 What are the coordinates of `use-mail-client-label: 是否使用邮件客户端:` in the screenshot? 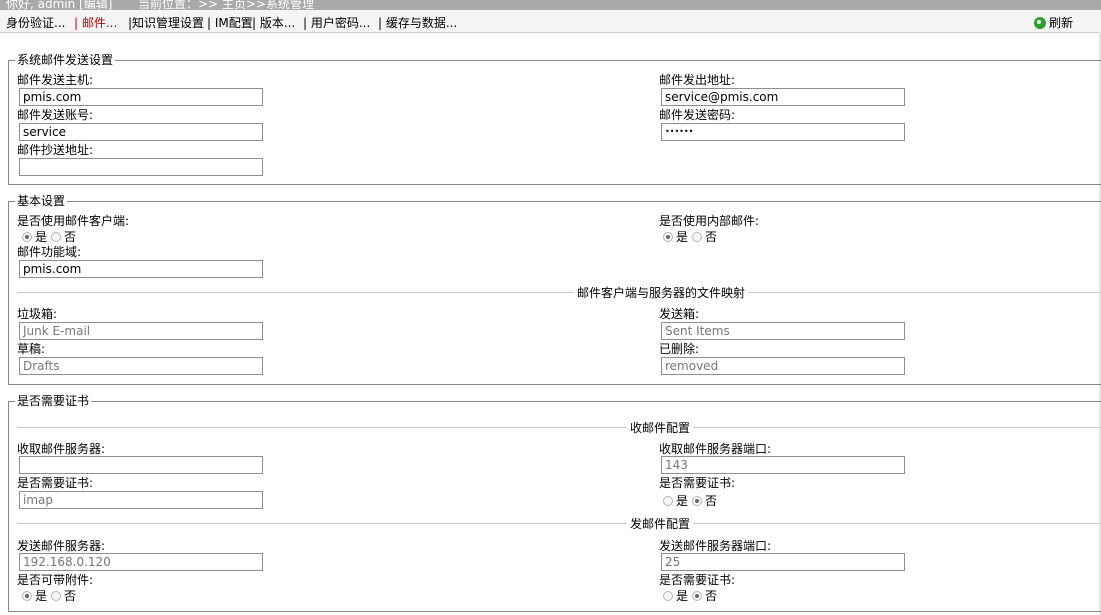 It's located at (73, 221).